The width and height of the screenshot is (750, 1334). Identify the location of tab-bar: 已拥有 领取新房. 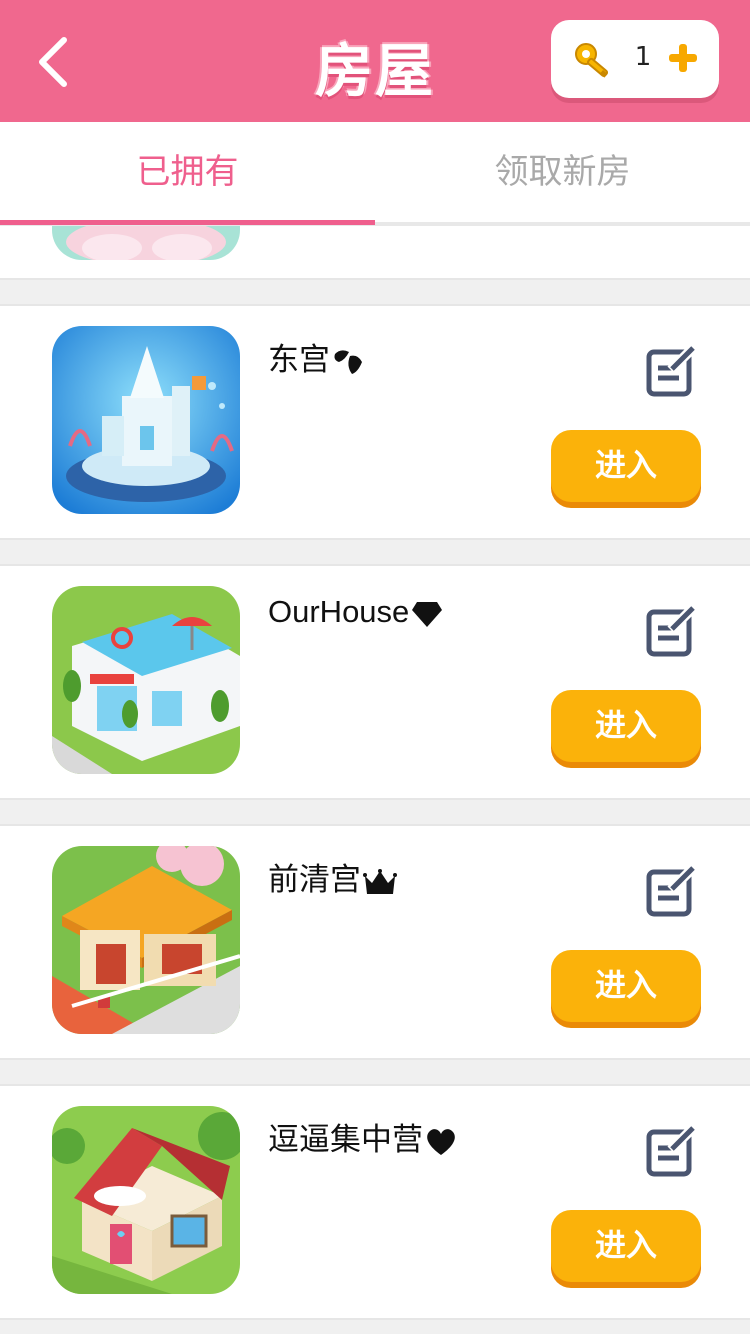
(375, 174).